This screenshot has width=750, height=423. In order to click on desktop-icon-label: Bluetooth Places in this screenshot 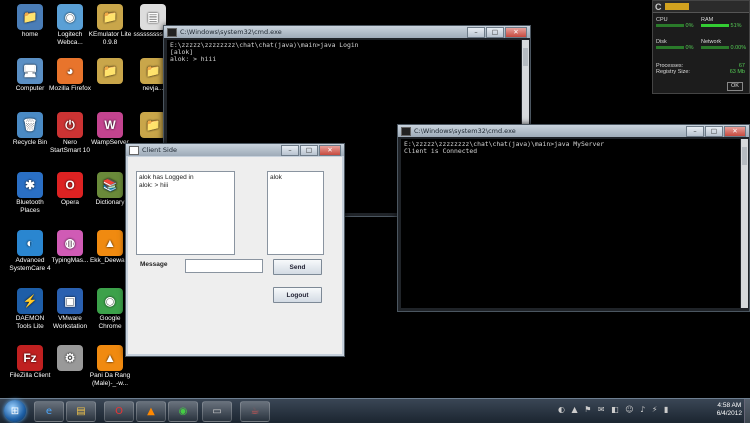, I will do `click(30, 206)`.